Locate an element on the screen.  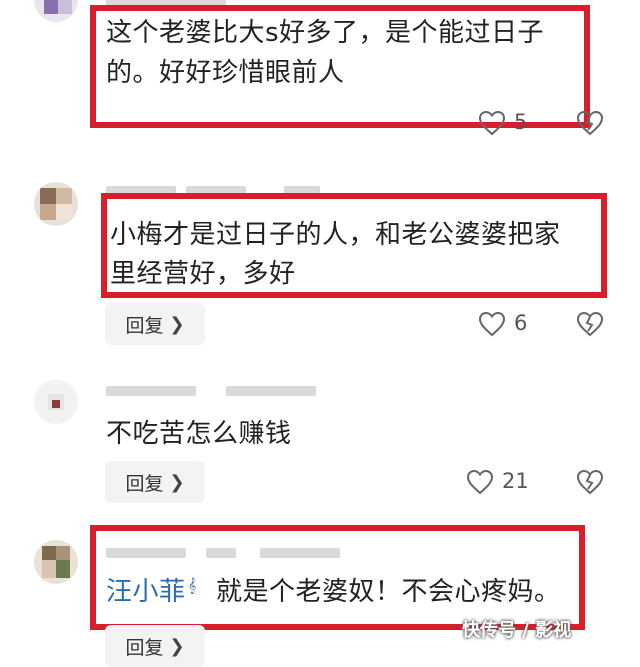
comment-text: 小梅才是过日子的人，和老公婆婆把家 is located at coordinates (335, 235).